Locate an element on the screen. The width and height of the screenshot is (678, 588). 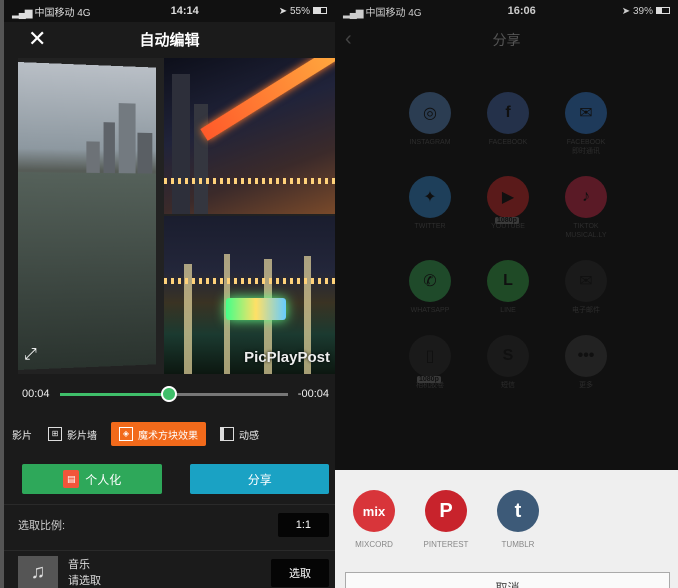
share-target-label: FACEBOOK 即时通讯 is located at coordinates (586, 147).